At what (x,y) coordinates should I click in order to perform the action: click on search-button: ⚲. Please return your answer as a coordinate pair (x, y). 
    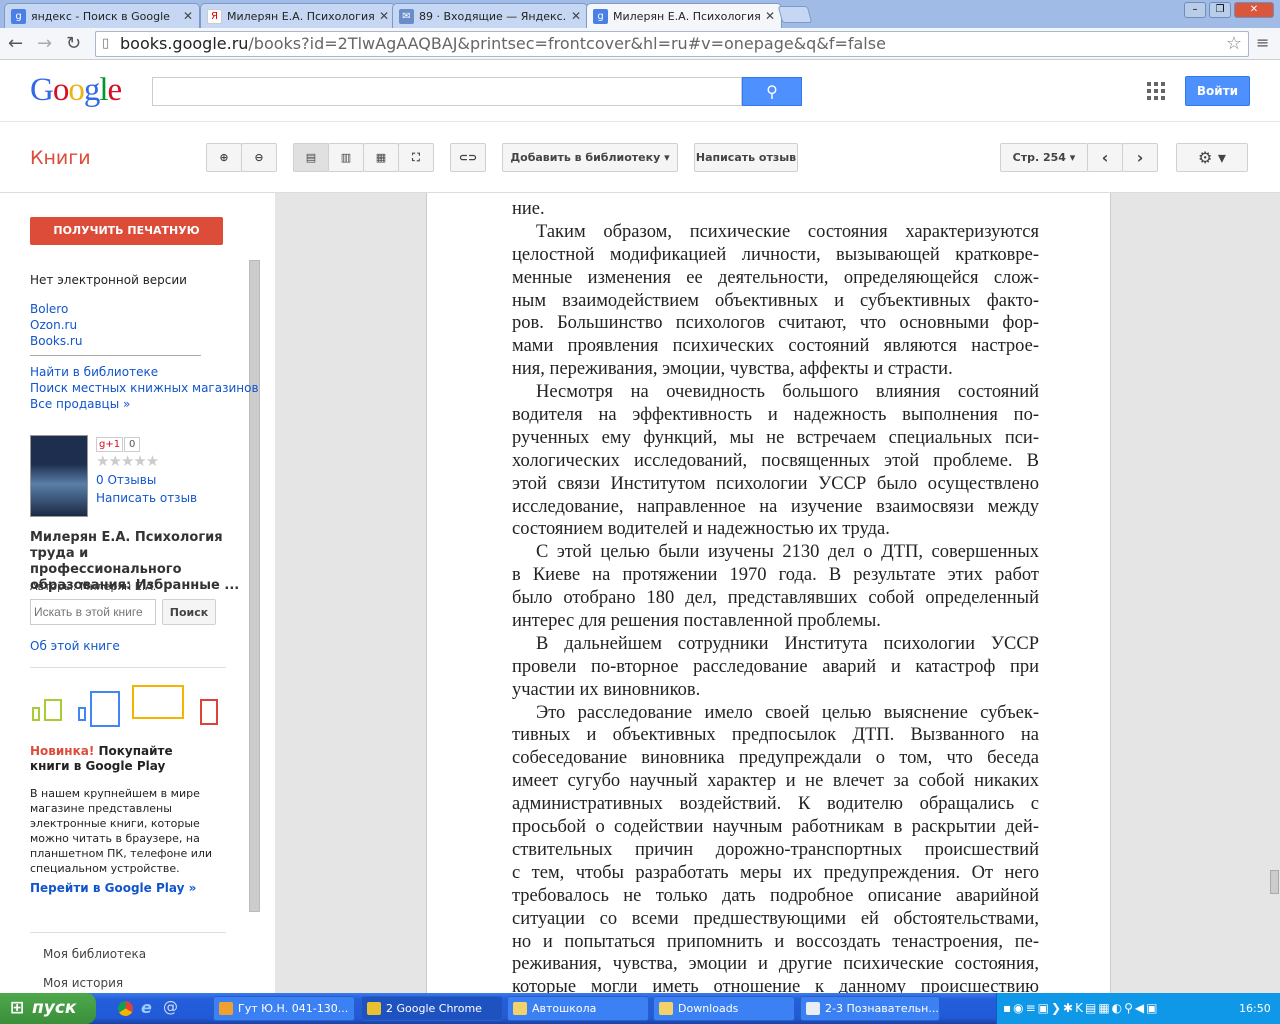
    Looking at the image, I should click on (772, 91).